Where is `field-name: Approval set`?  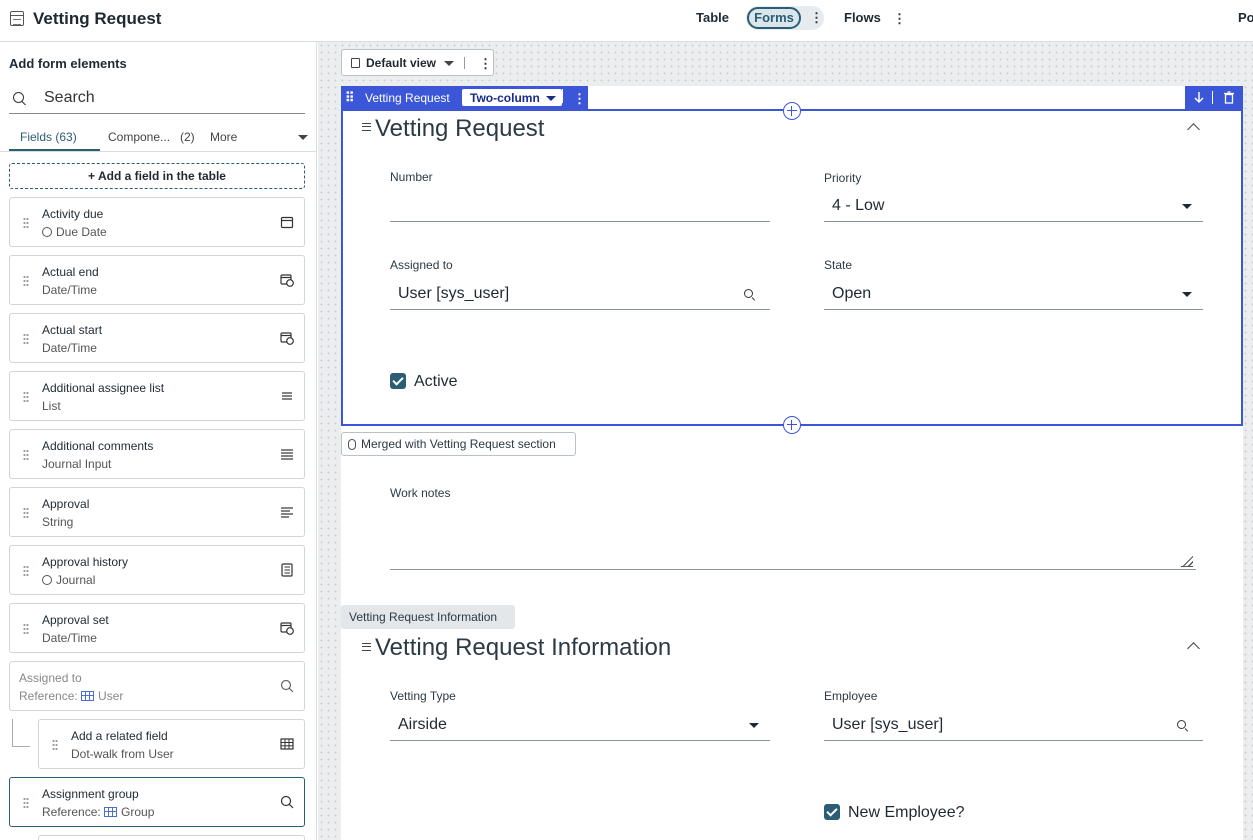 field-name: Approval set is located at coordinates (75, 620).